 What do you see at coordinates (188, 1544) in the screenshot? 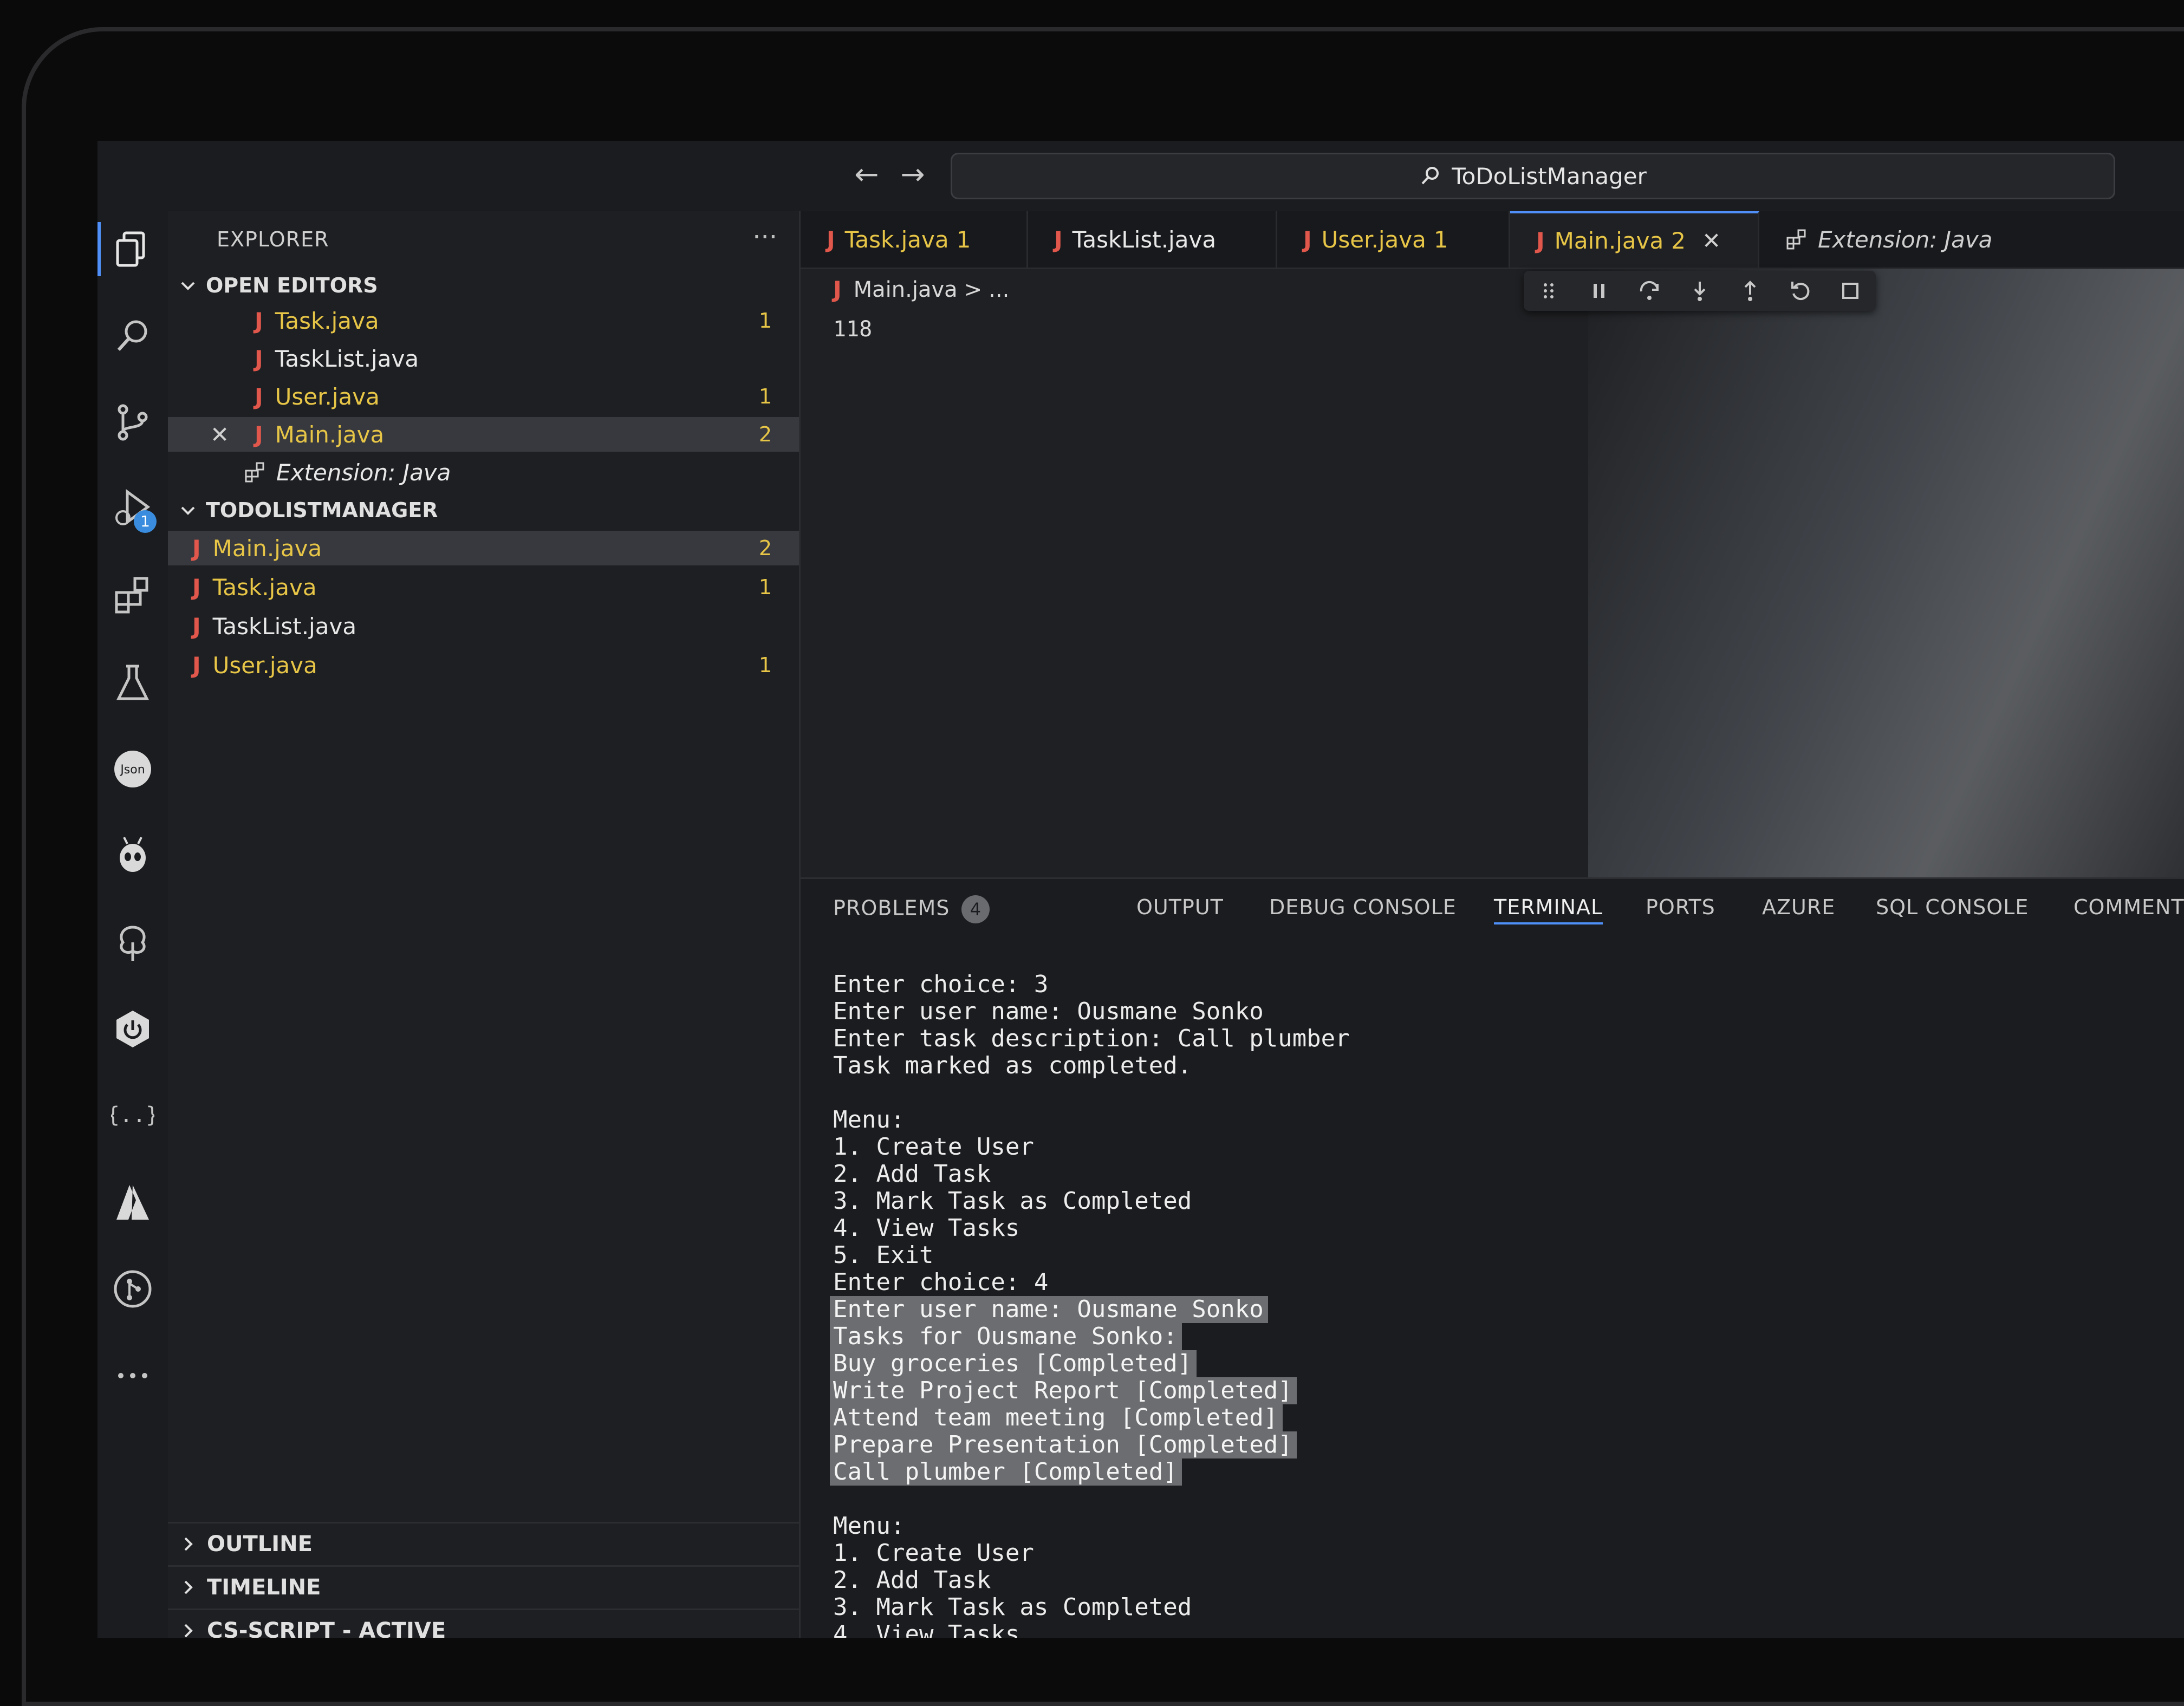
I see `chevron-right-icon` at bounding box center [188, 1544].